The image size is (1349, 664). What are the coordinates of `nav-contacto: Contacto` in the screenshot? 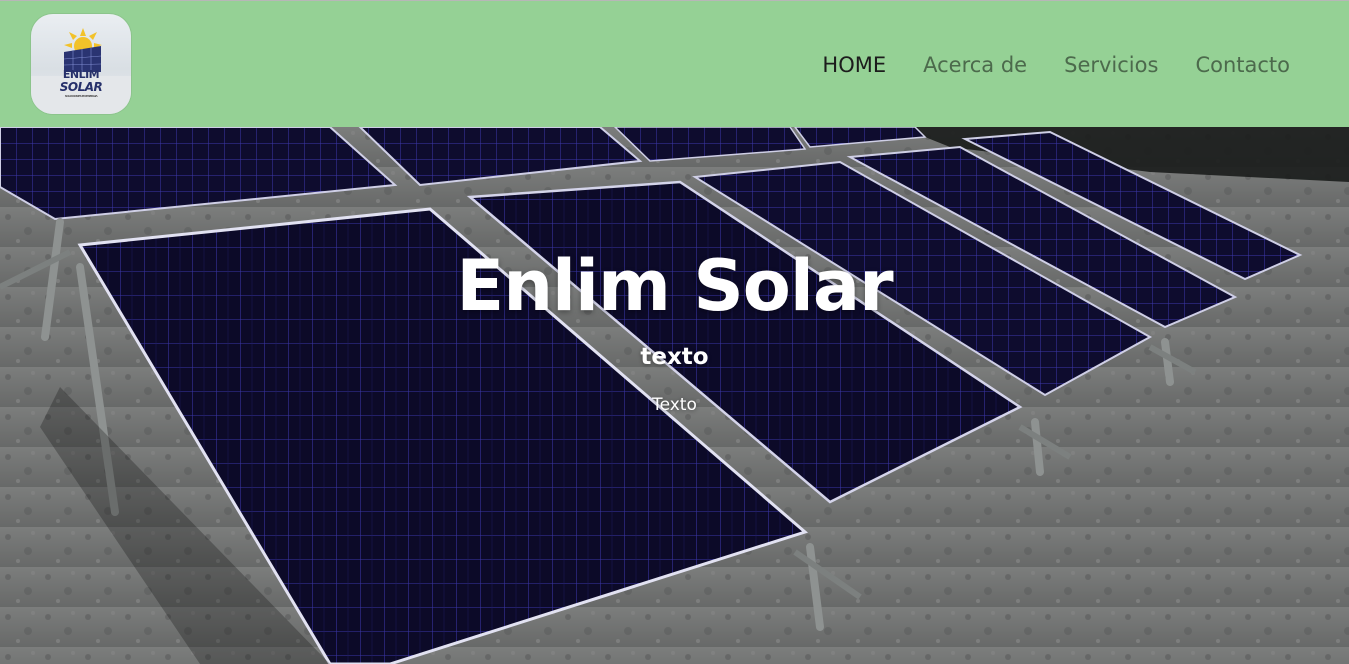 It's located at (1242, 65).